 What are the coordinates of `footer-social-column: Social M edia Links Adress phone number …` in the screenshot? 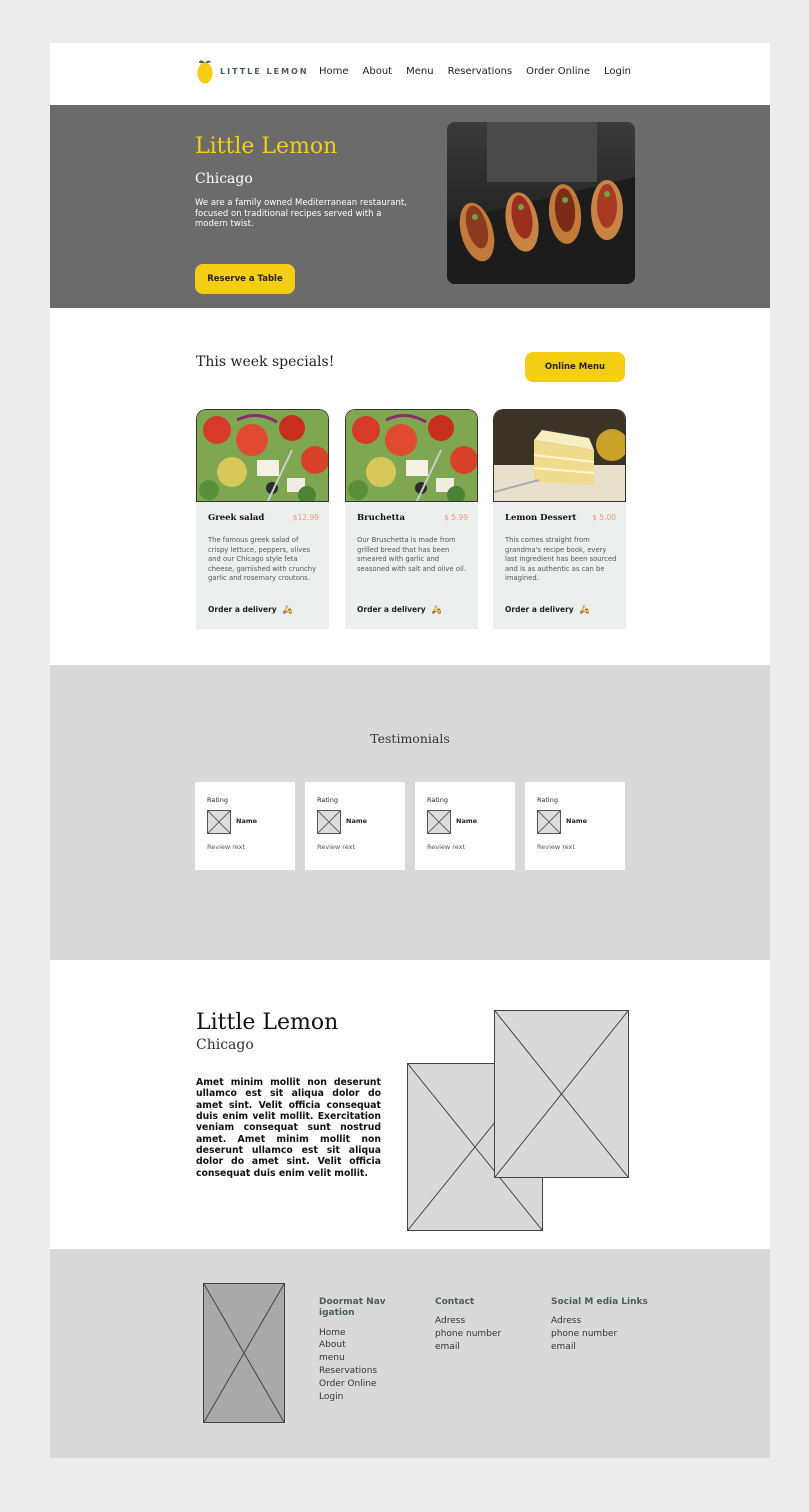 It's located at (608, 1325).